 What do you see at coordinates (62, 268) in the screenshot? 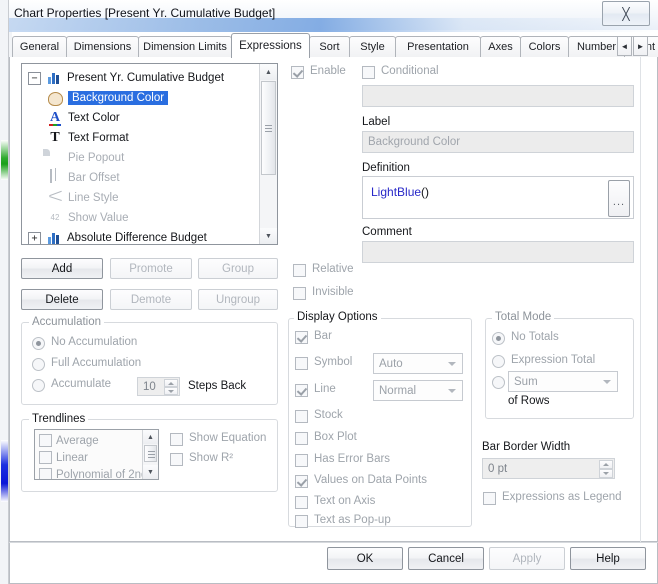
I see `add-button: Add` at bounding box center [62, 268].